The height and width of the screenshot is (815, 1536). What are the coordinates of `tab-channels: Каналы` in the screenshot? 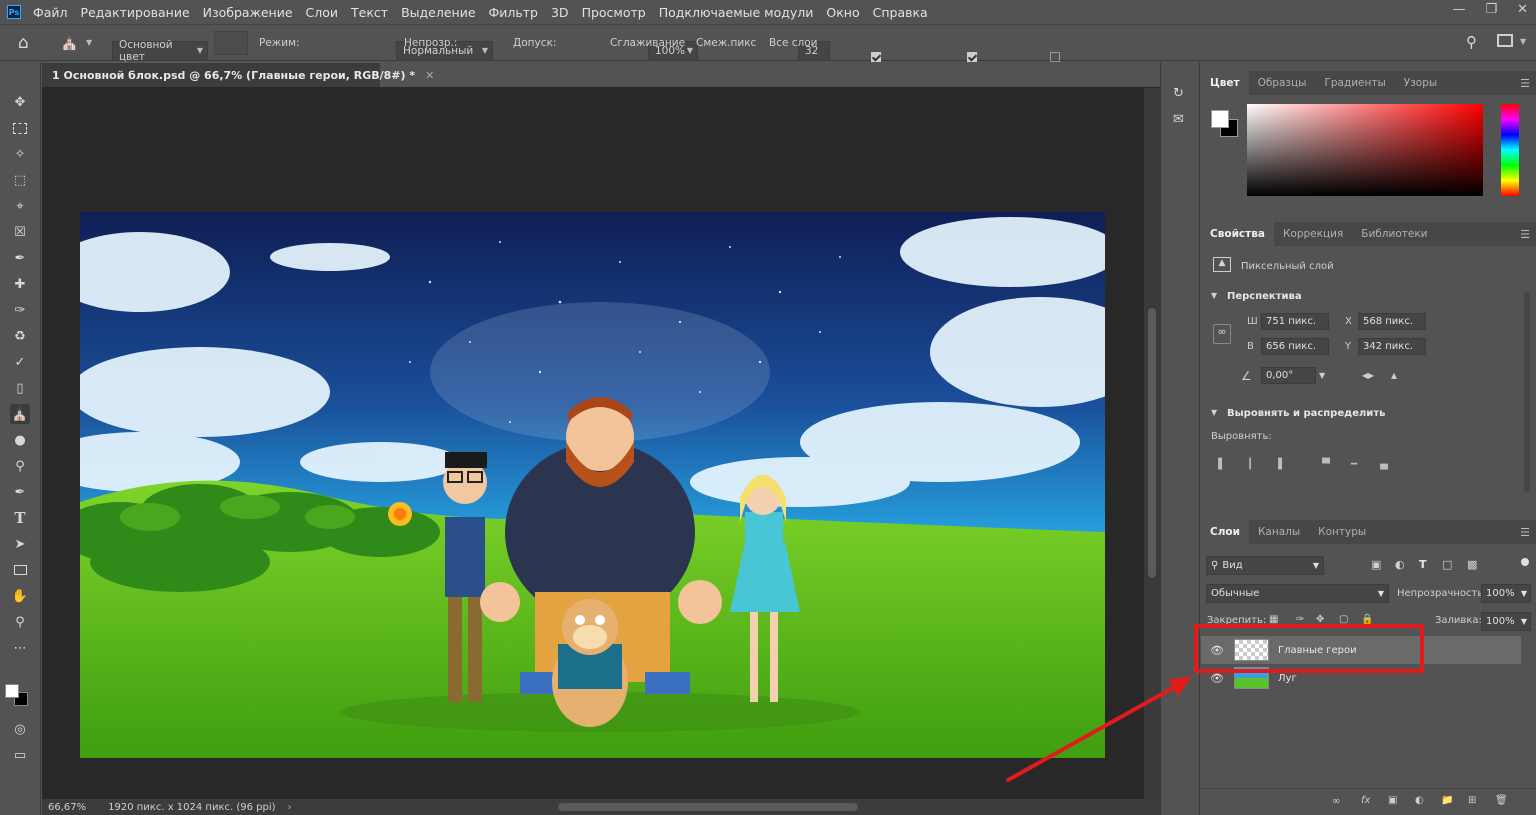 It's located at (1279, 532).